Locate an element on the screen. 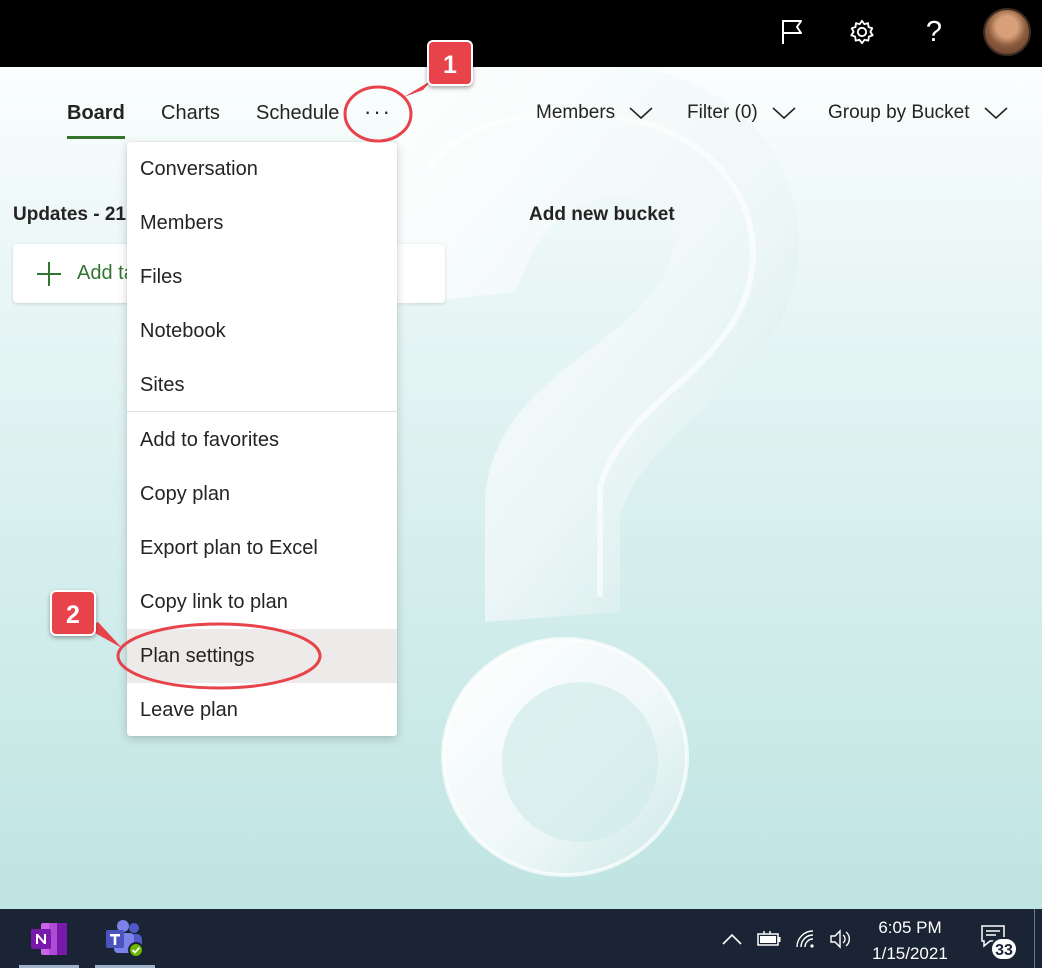 This screenshot has height=968, width=1042. menu-item-conversation: Conversation is located at coordinates (262, 169).